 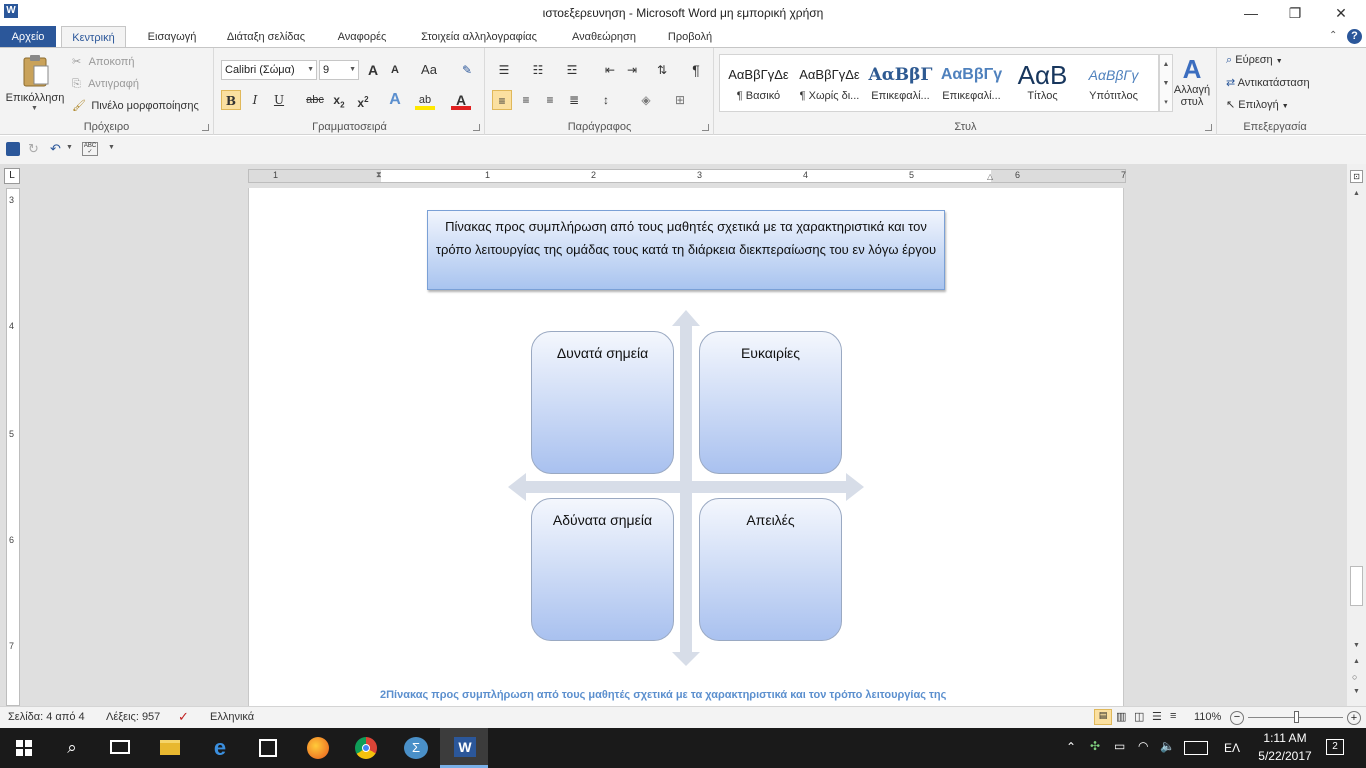 I want to click on file-explorer-icon, so click(x=170, y=748).